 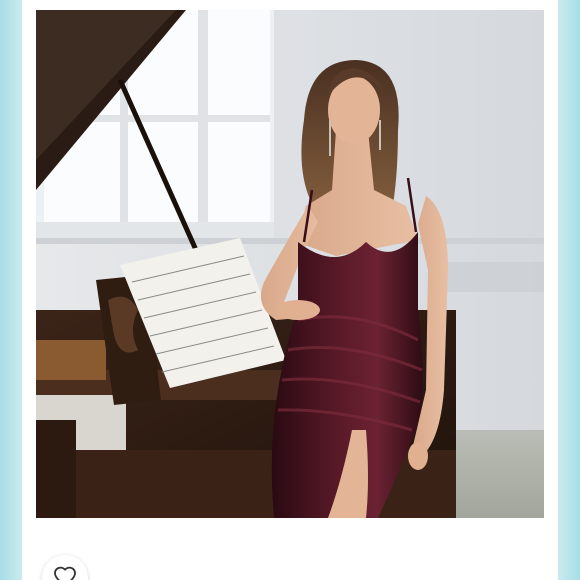 I want to click on like-button, so click(x=65, y=567).